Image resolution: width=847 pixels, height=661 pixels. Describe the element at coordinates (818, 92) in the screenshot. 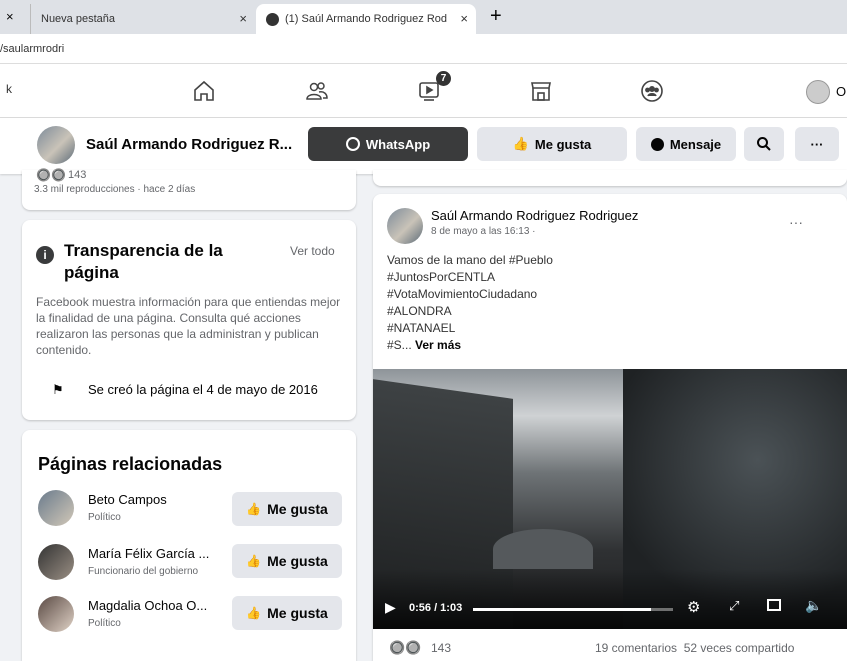

I see `profile-avatar` at that location.